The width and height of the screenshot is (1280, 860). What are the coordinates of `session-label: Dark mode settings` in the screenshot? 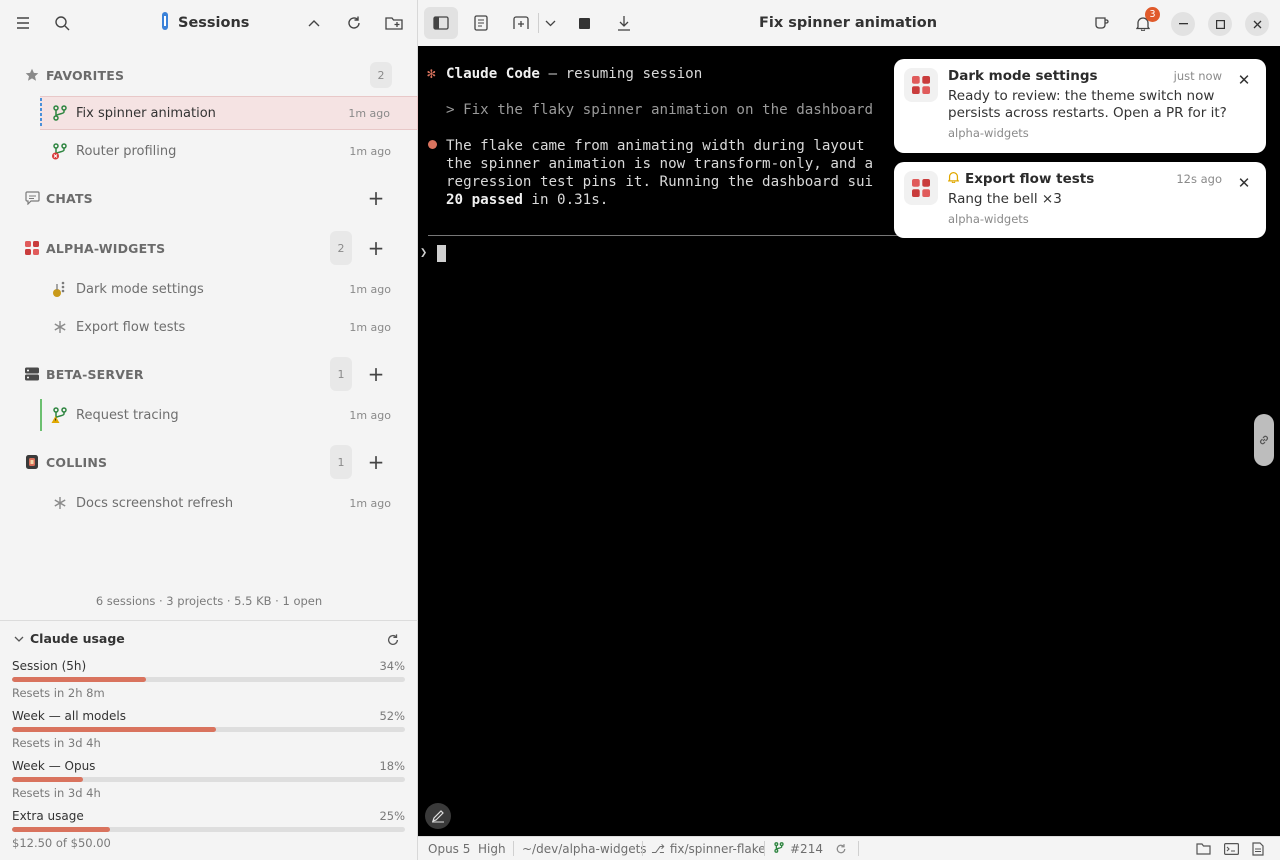 It's located at (140, 289).